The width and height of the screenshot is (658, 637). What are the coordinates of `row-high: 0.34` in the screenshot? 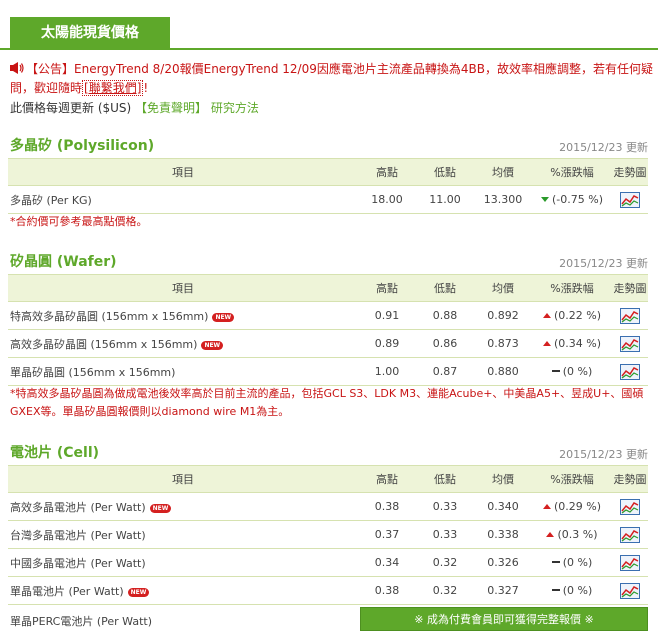 It's located at (387, 562).